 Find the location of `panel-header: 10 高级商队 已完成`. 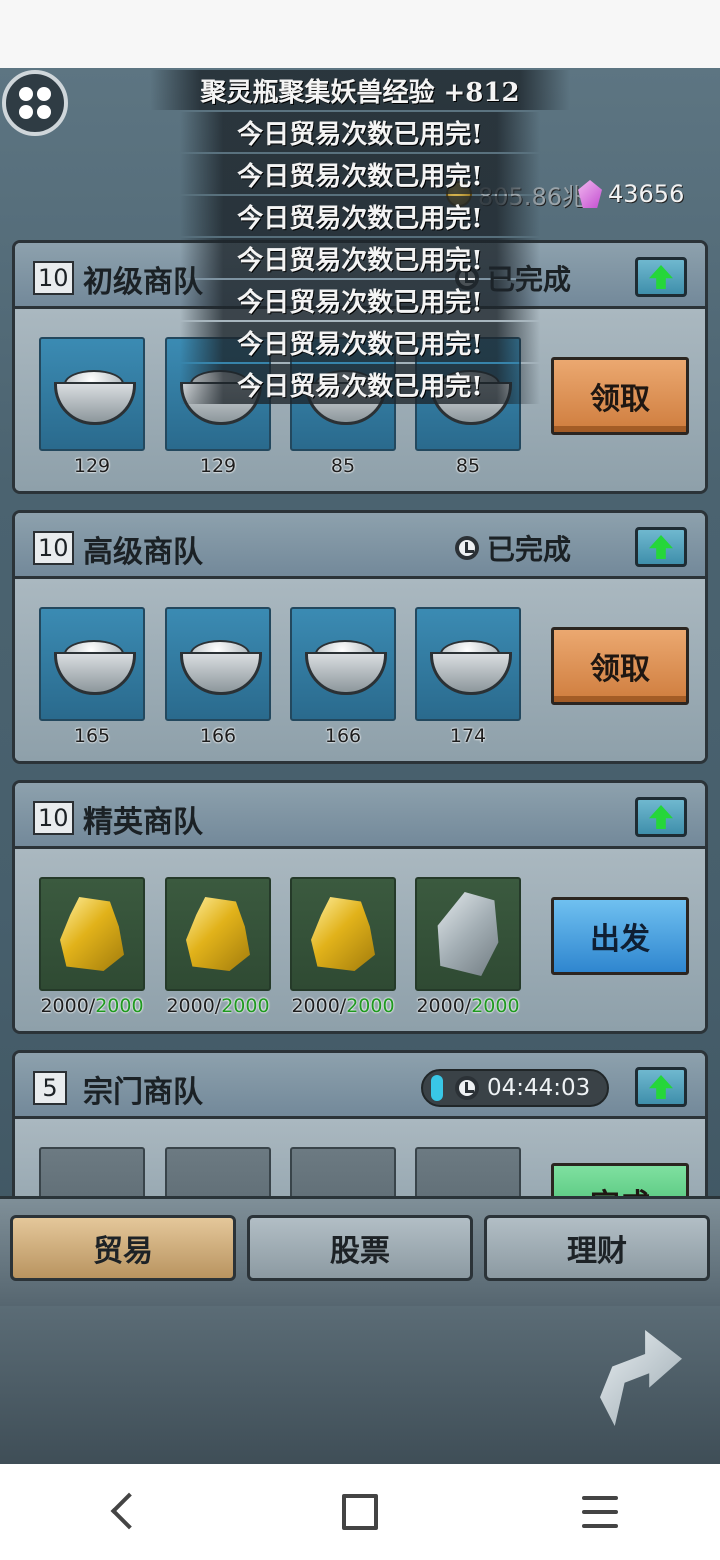

panel-header: 10 高级商队 已完成 is located at coordinates (360, 546).